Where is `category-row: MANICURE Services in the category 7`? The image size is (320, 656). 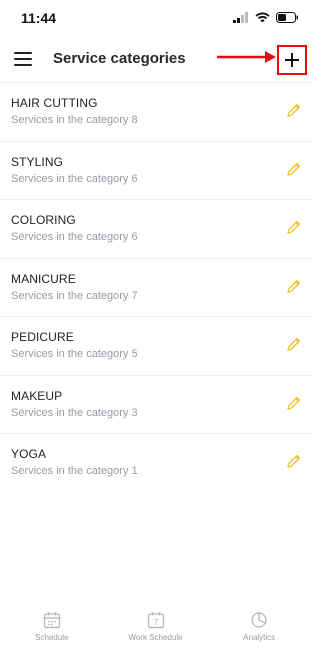 category-row: MANICURE Services in the category 7 is located at coordinates (155, 287).